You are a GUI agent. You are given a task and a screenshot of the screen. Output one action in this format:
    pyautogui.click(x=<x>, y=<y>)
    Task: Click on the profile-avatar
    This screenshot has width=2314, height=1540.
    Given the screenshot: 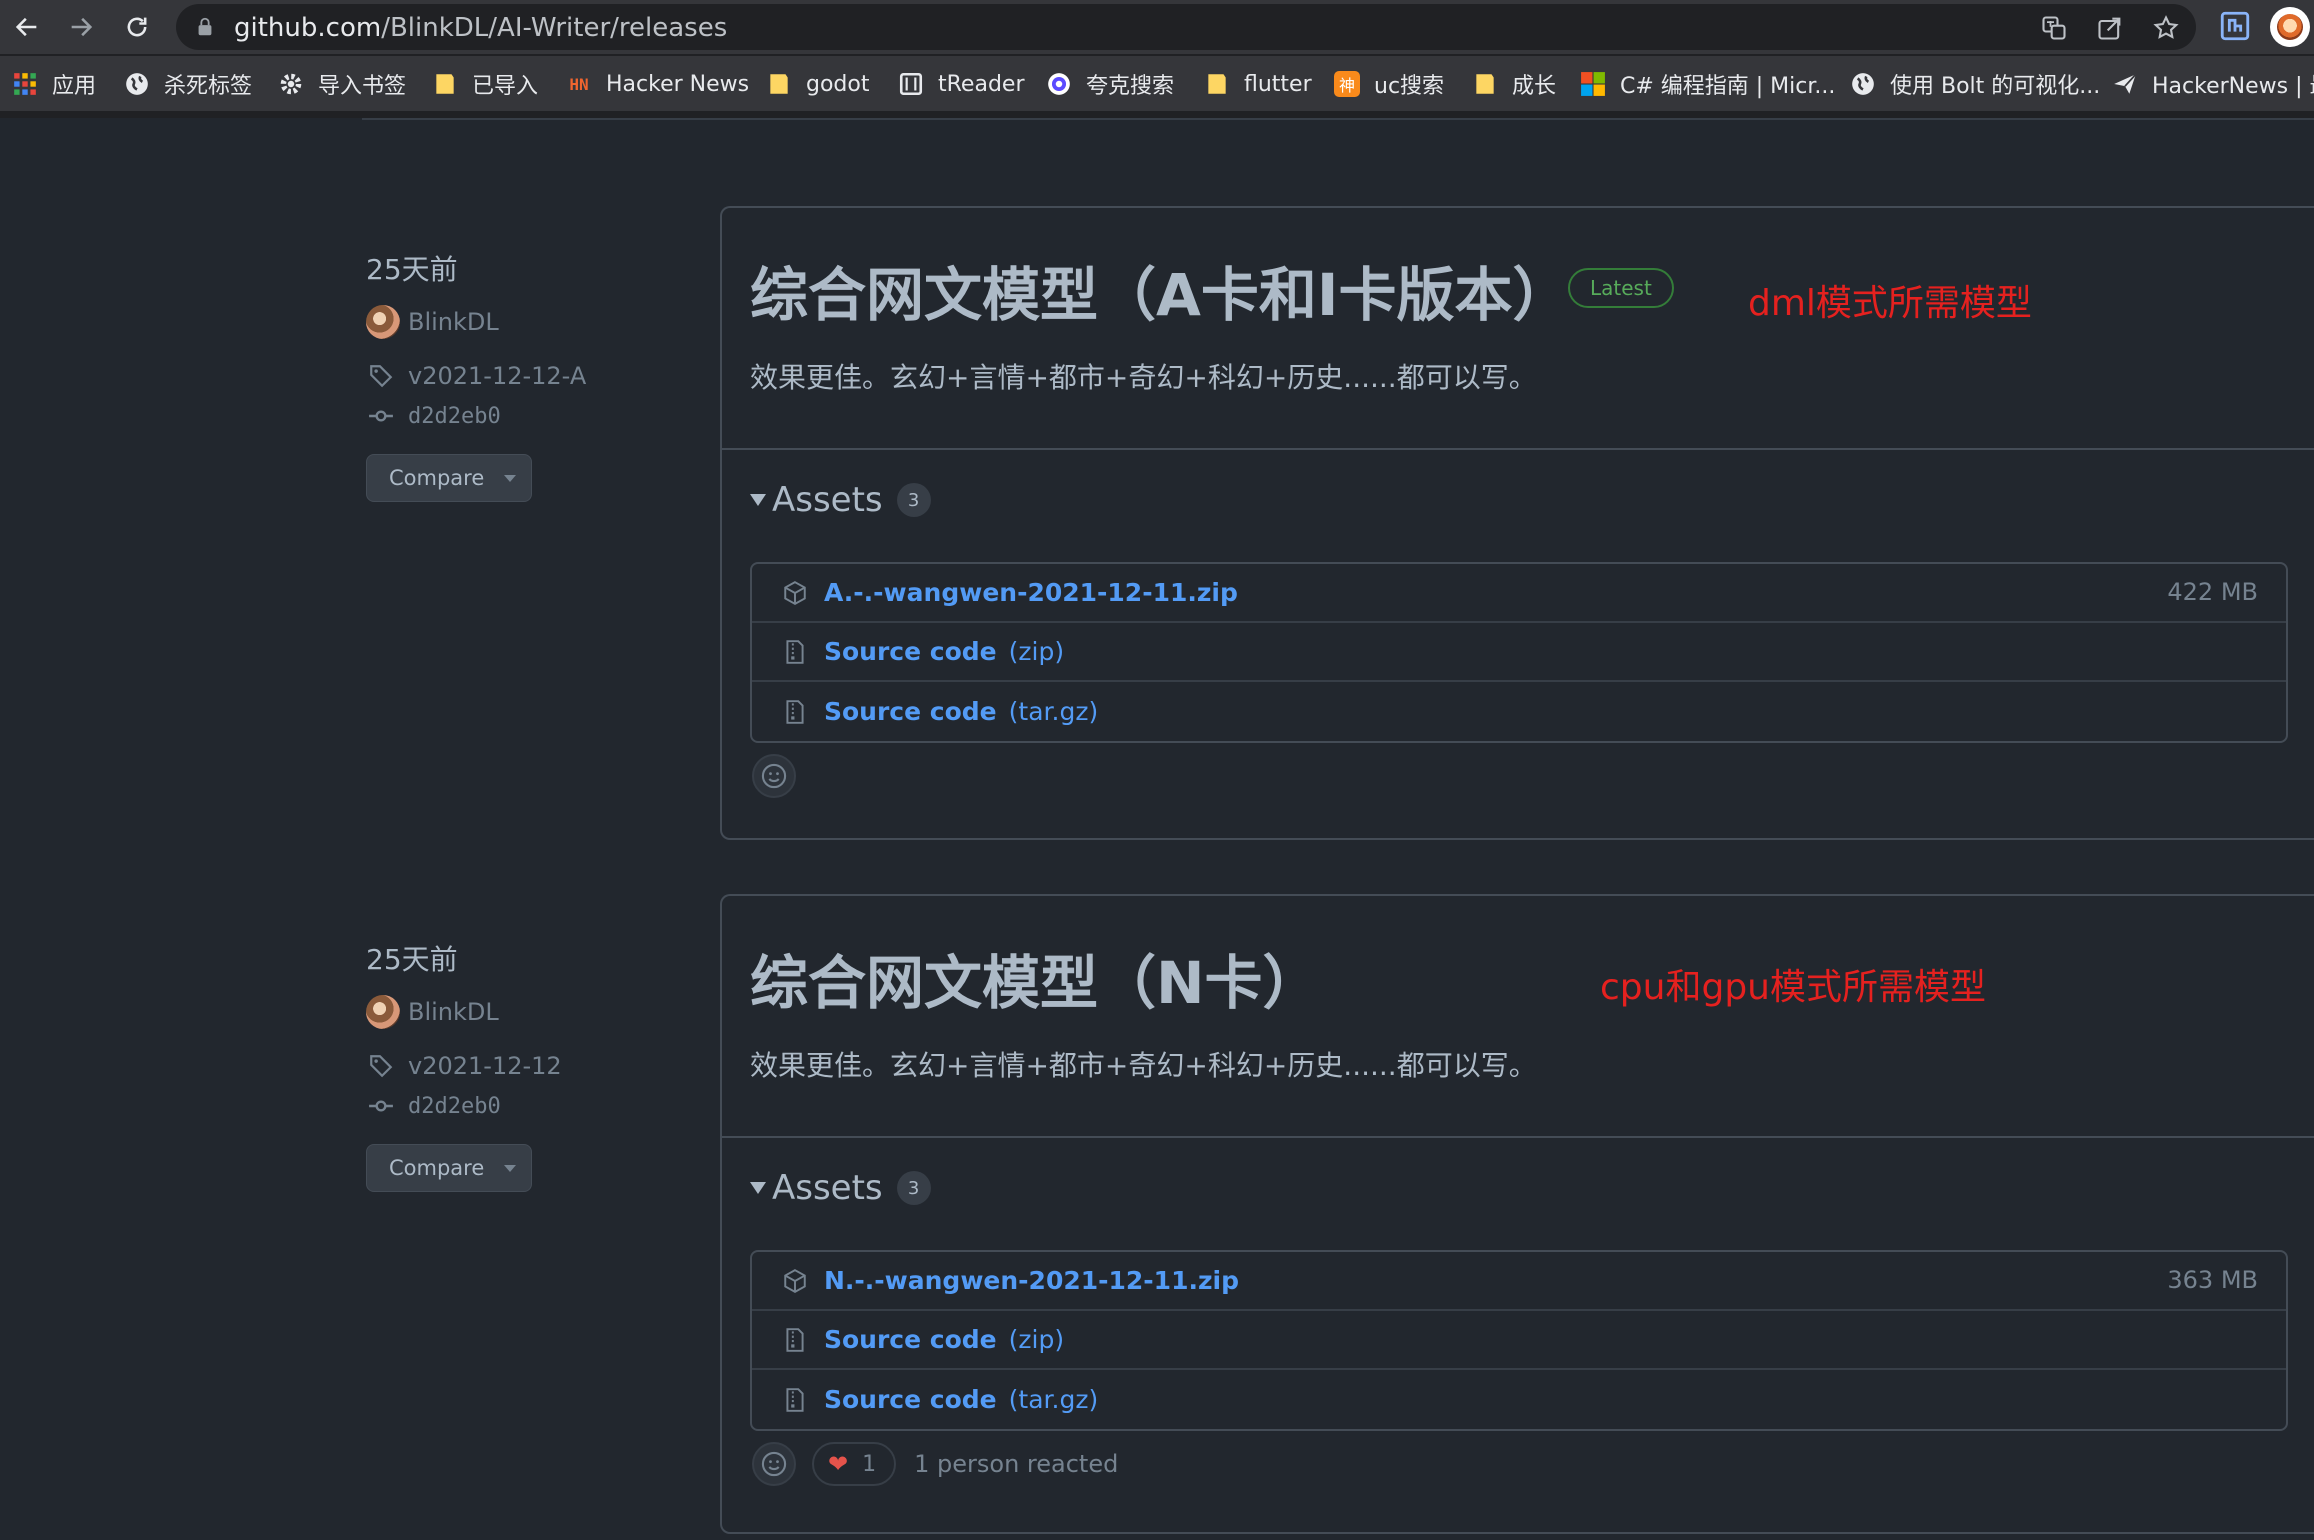 What is the action you would take?
    pyautogui.click(x=2290, y=27)
    